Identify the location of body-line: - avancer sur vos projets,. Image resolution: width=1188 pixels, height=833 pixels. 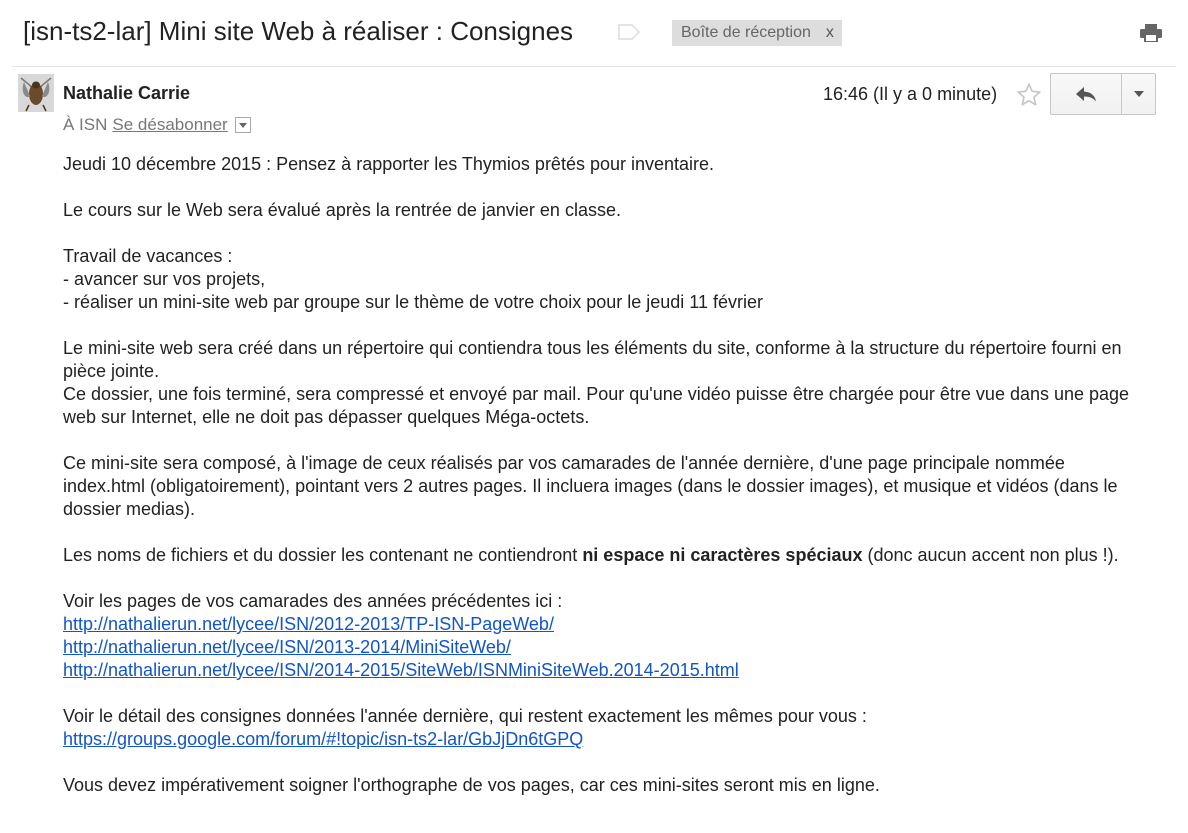
(164, 279).